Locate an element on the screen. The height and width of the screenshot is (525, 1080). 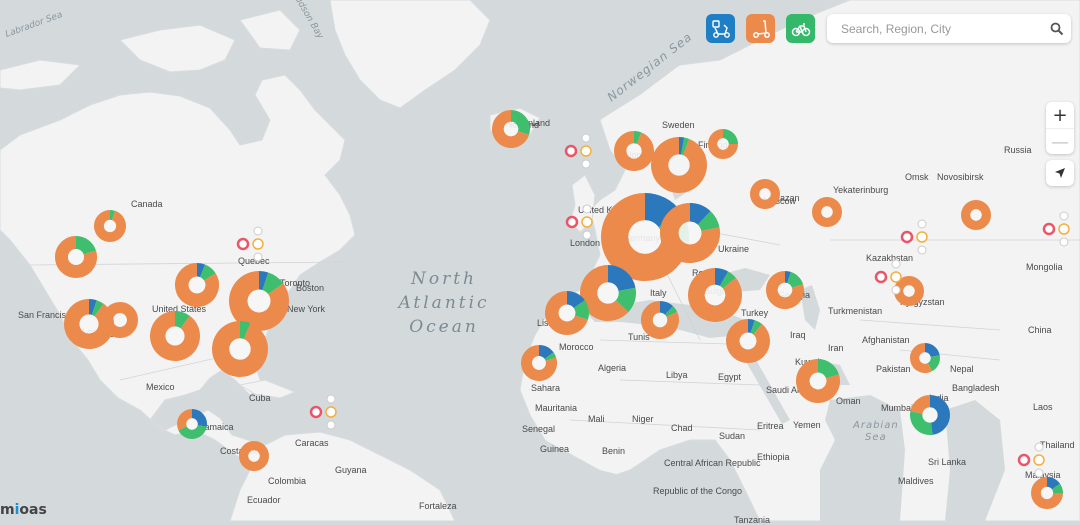
filter-scooter-button is located at coordinates (760, 28).